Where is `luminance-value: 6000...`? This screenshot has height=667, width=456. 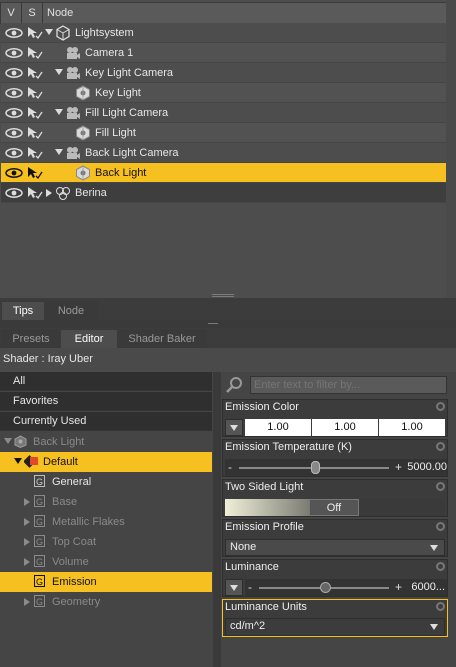 luminance-value: 6000... is located at coordinates (428, 587).